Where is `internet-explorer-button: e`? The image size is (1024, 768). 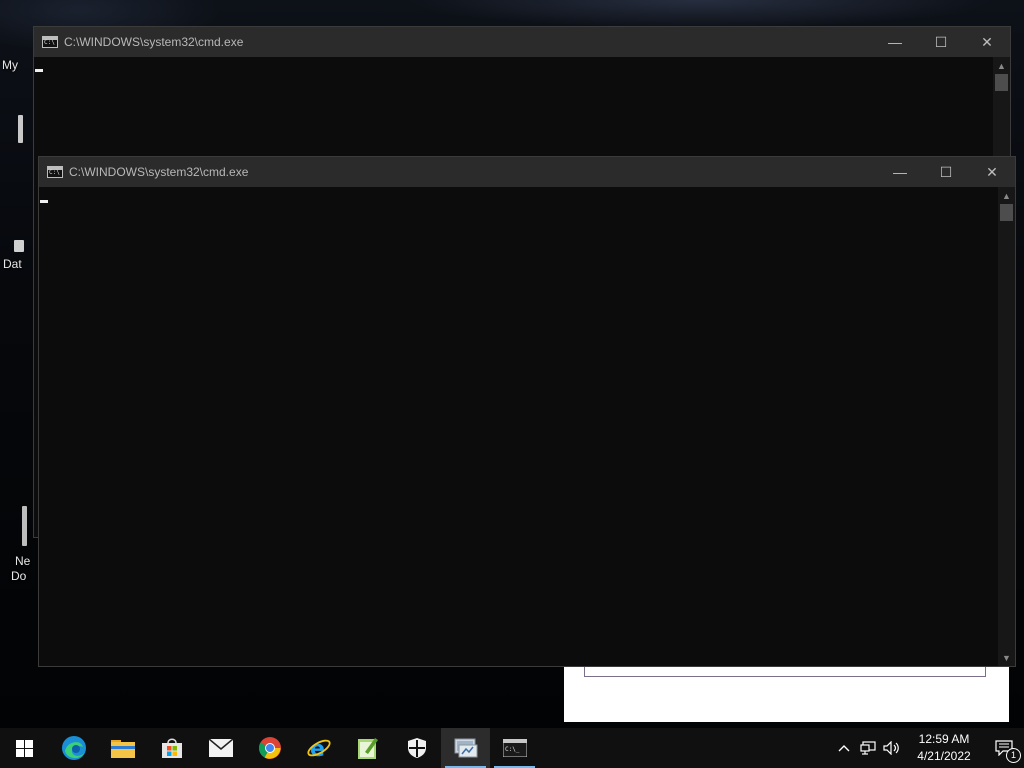
internet-explorer-button: e is located at coordinates (318, 748).